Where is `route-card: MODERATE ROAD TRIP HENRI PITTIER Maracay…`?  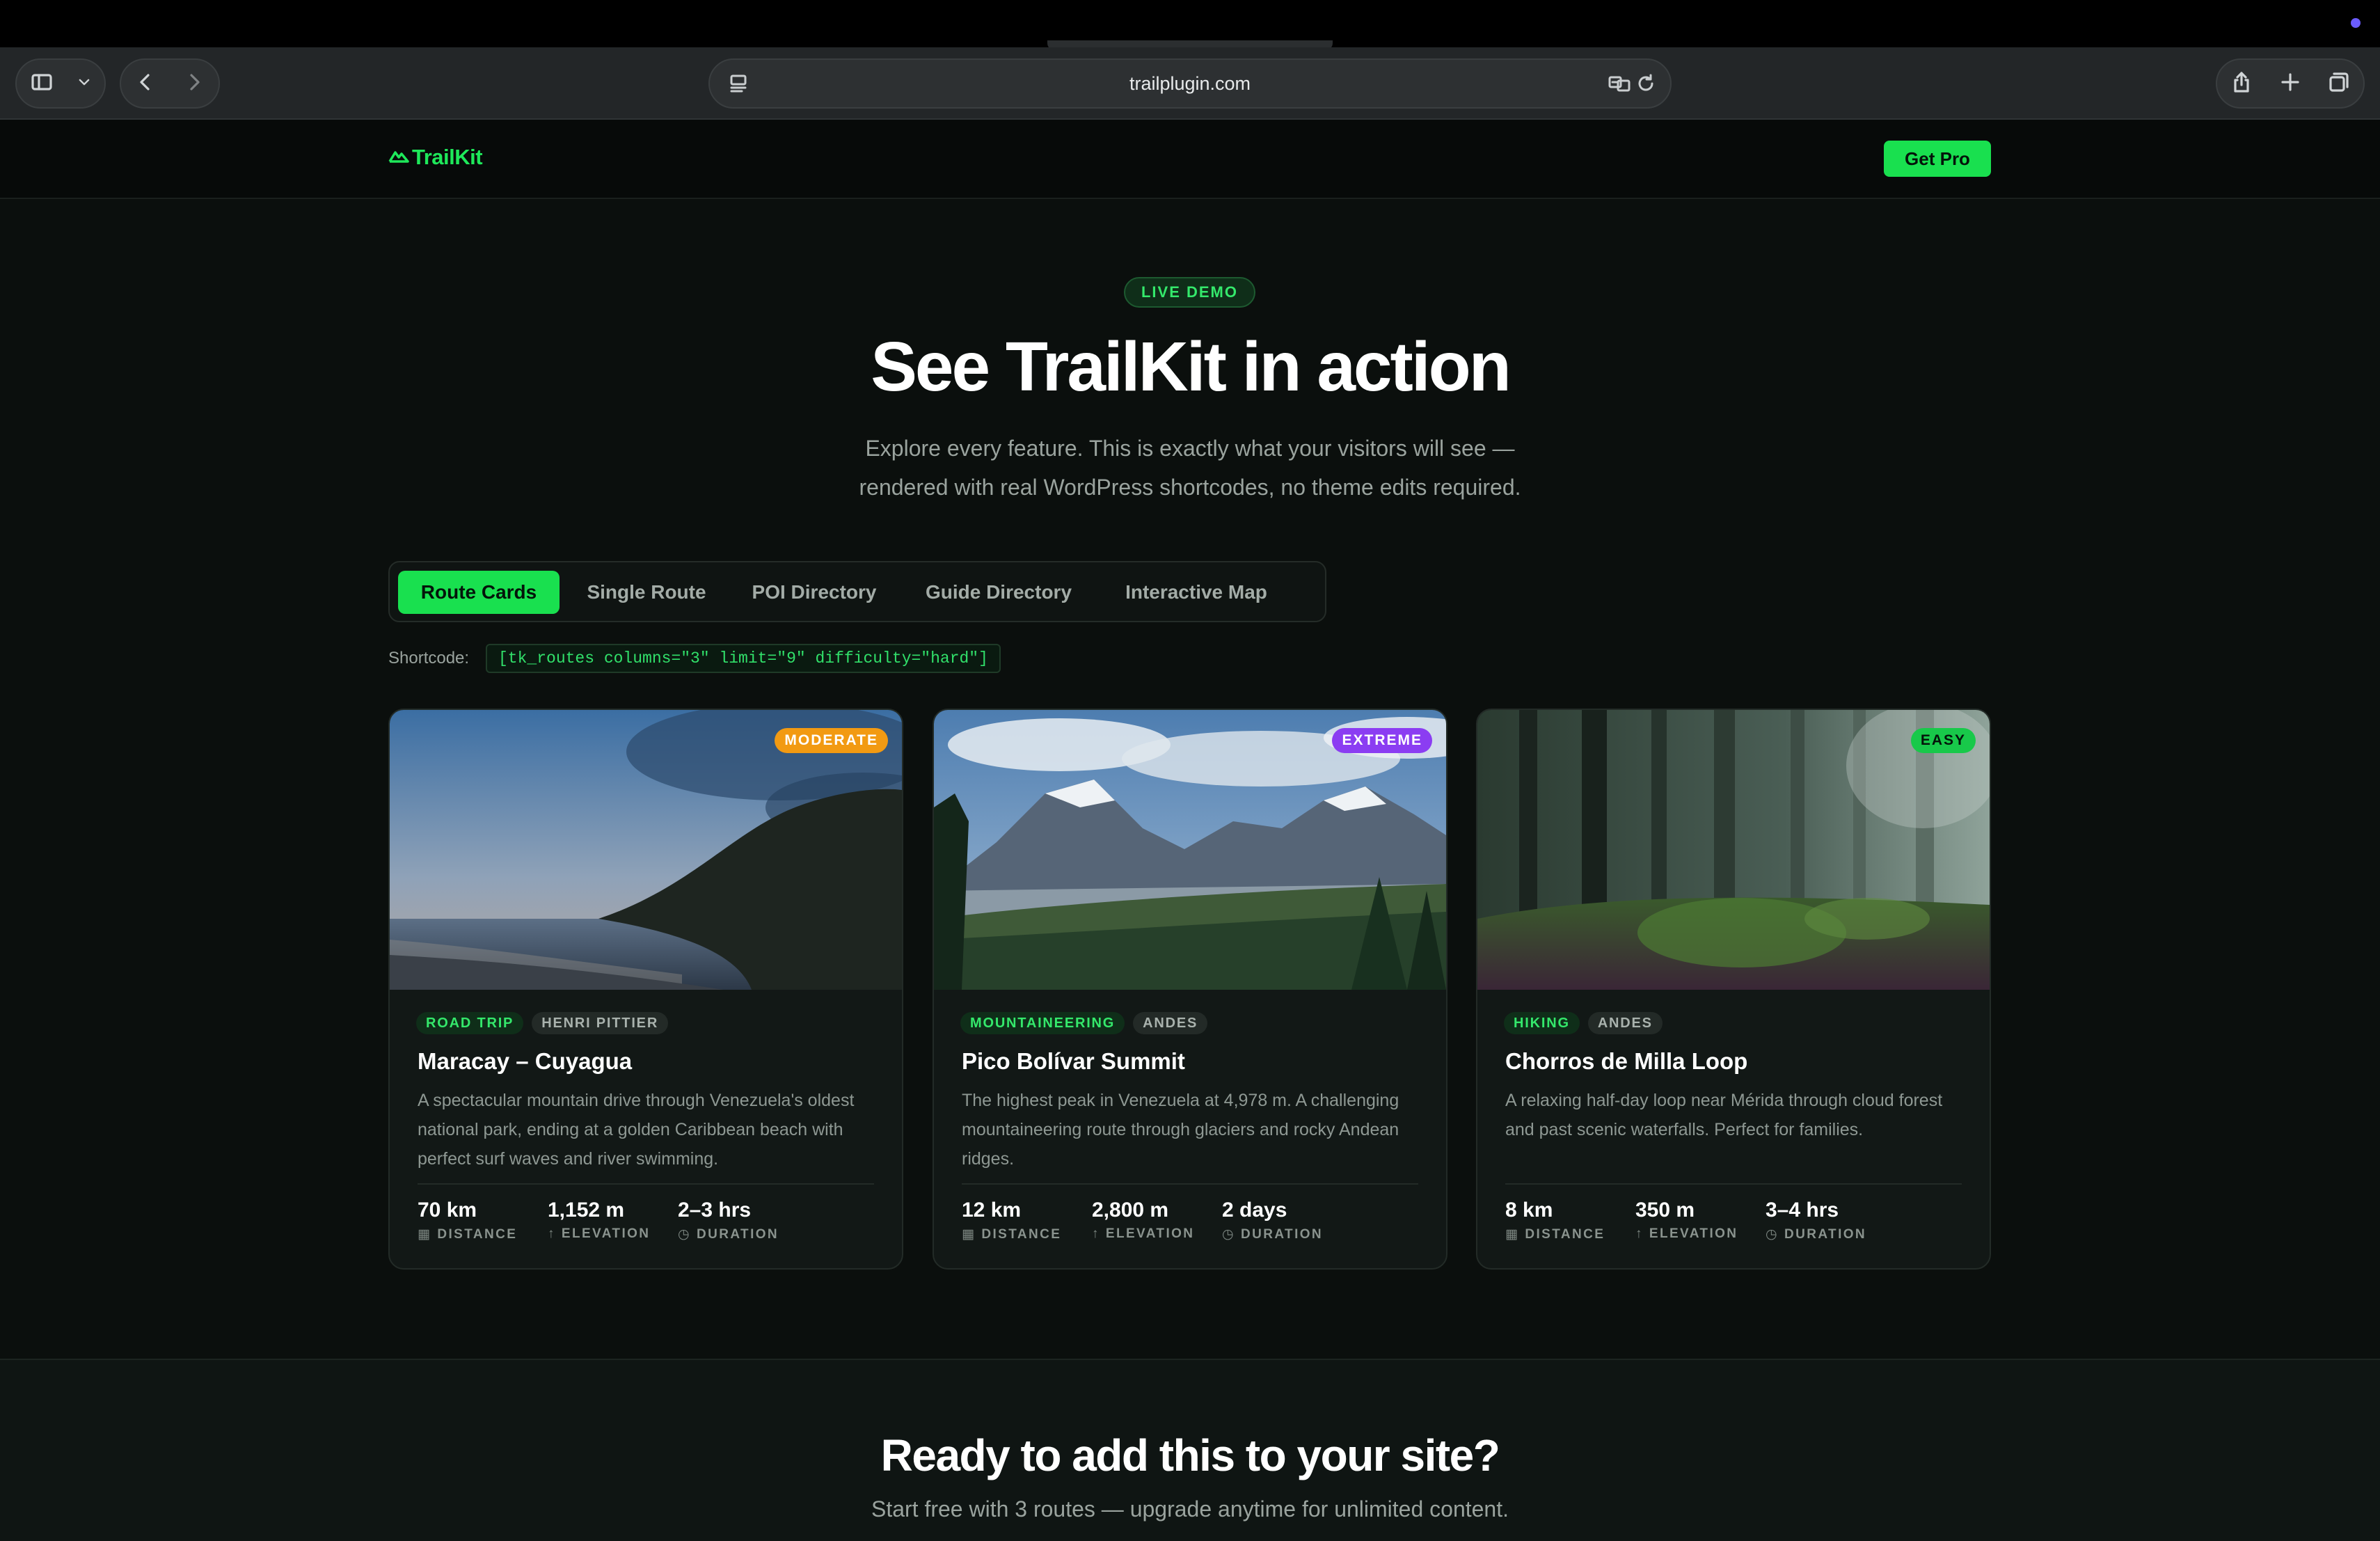 route-card: MODERATE ROAD TRIP HENRI PITTIER Maracay… is located at coordinates (645, 989).